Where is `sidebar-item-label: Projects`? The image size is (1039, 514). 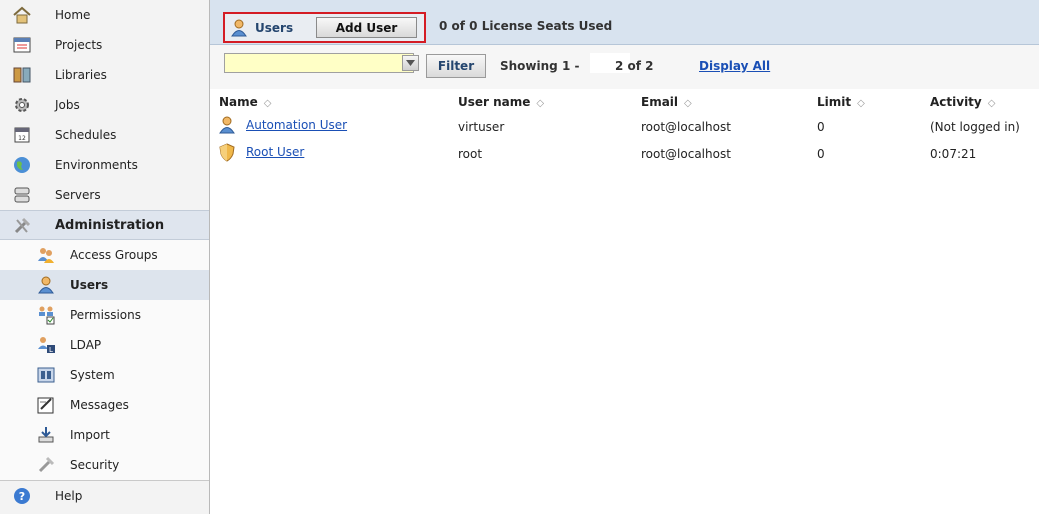
sidebar-item-label: Projects is located at coordinates (79, 45).